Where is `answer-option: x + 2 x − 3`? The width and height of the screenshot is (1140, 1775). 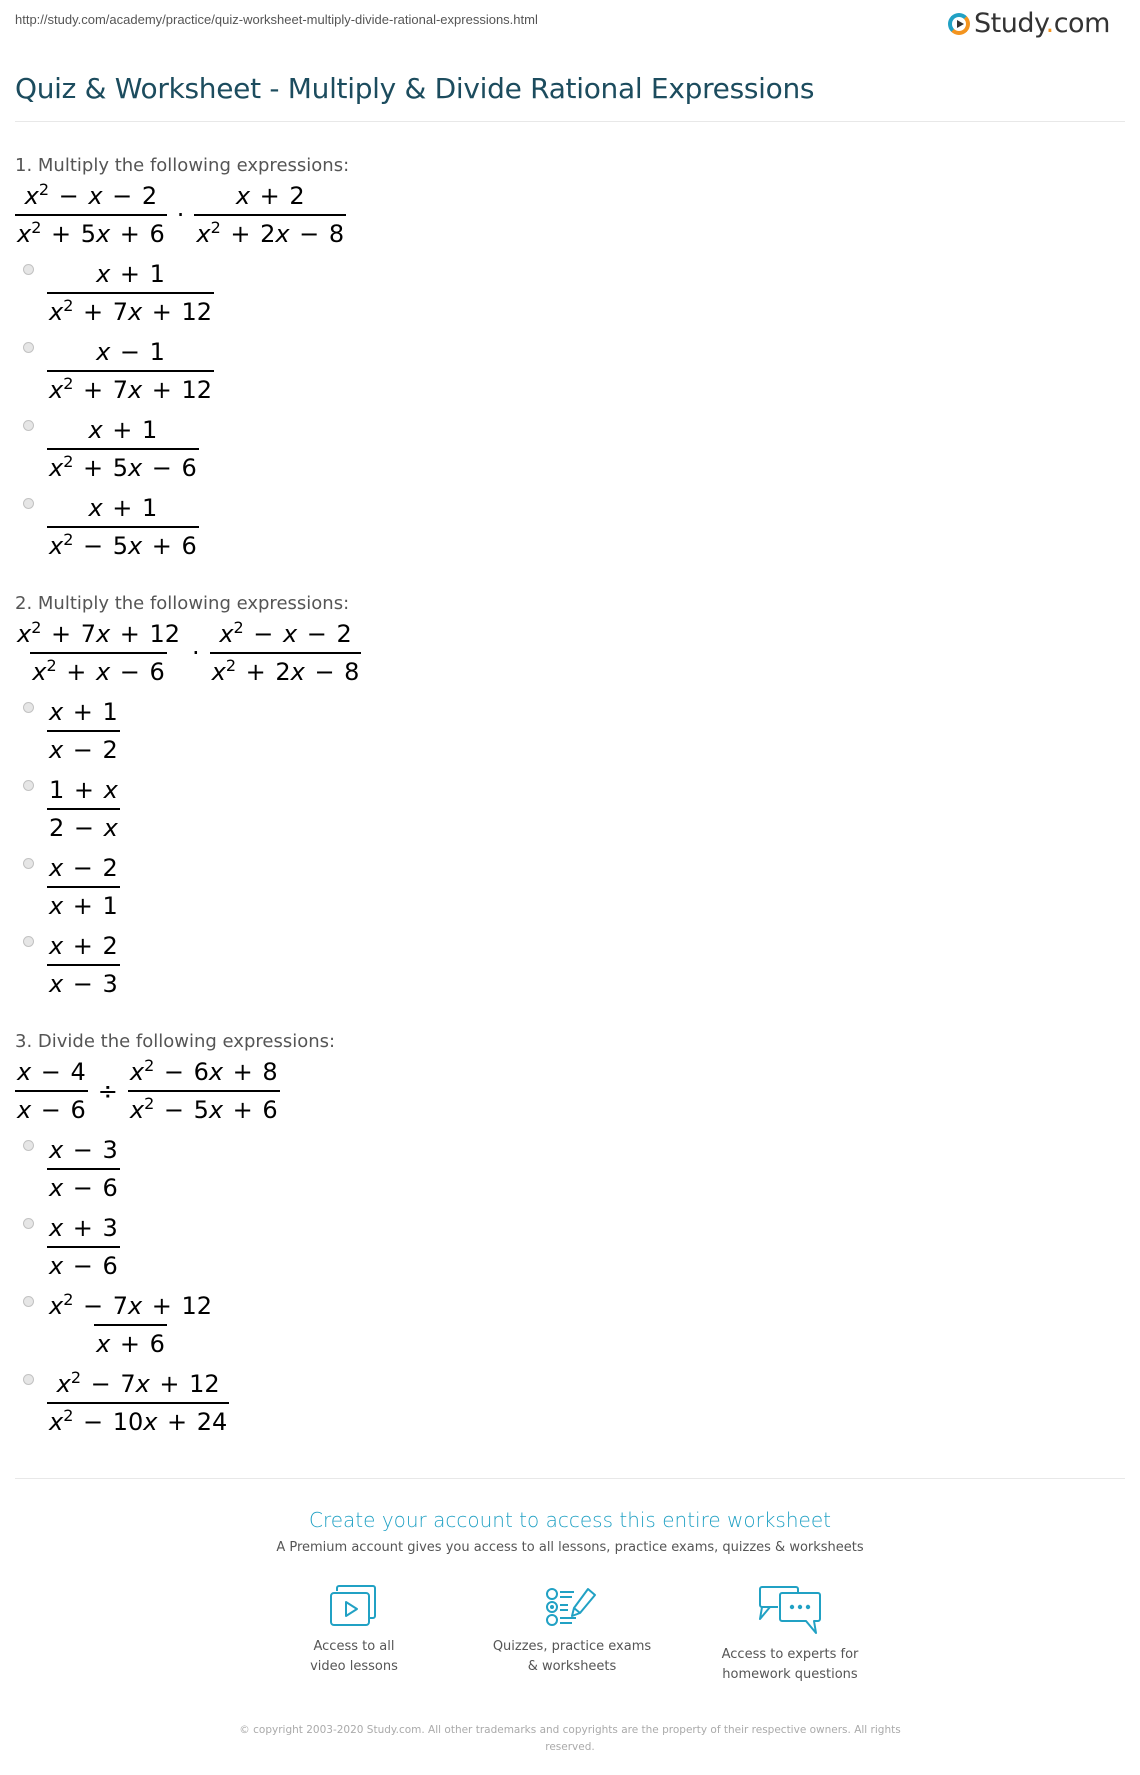 answer-option: x + 2 x − 3 is located at coordinates (192, 965).